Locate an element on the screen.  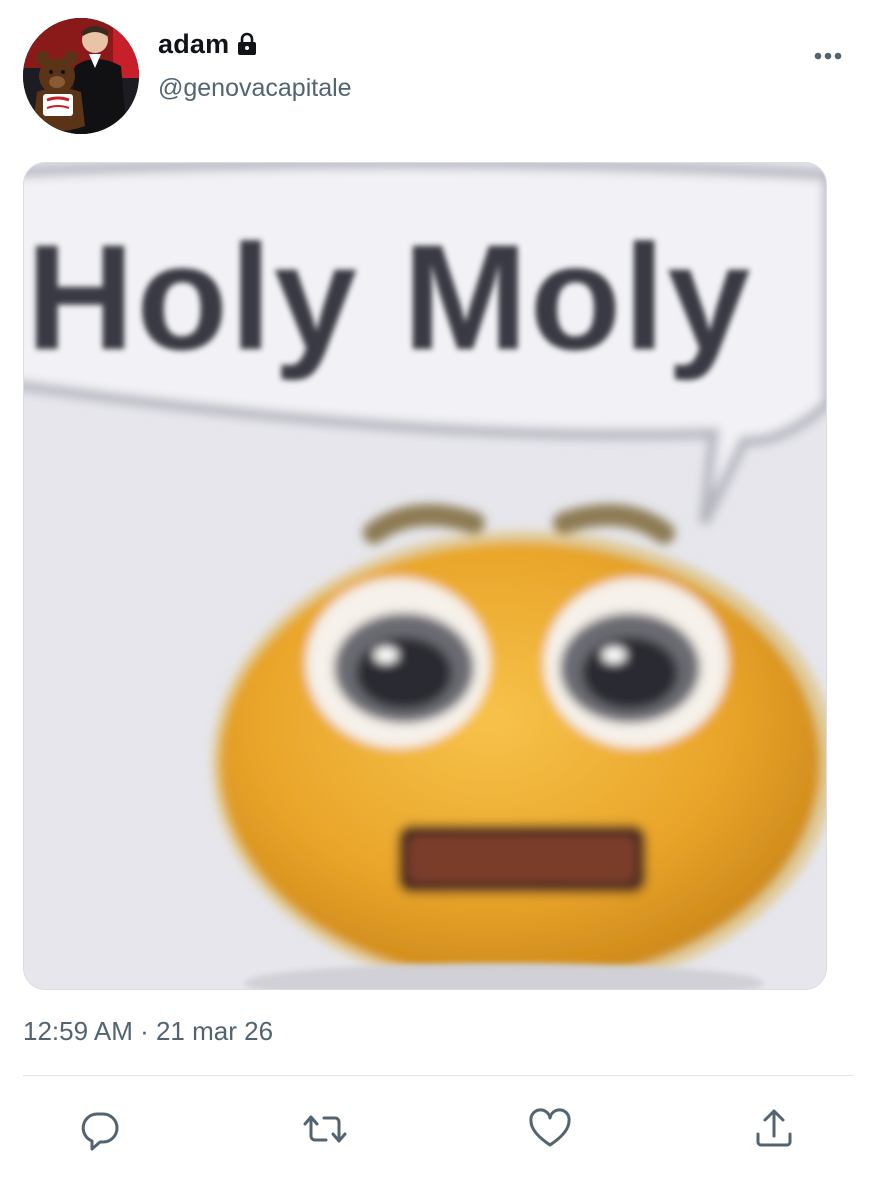
tweet-timestamp: 12:59 AM · 21 mar 26 is located at coordinates (148, 1031).